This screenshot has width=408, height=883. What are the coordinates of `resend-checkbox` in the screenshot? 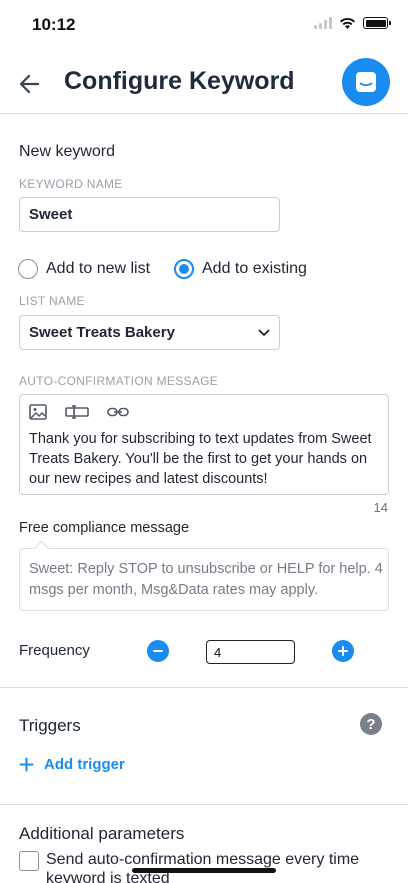 It's located at (29, 861).